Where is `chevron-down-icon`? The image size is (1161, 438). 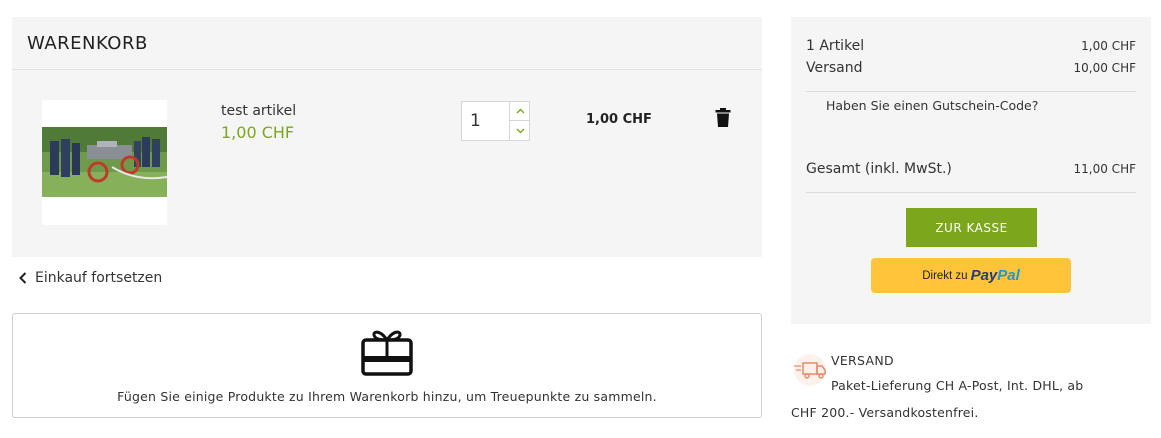
chevron-down-icon is located at coordinates (520, 130).